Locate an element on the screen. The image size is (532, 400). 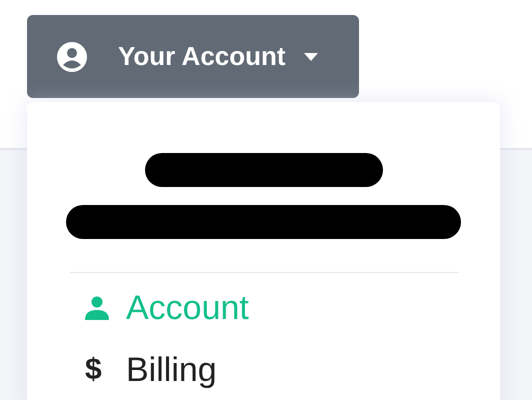
account-dropdown-button: Your Account is located at coordinates (193, 56).